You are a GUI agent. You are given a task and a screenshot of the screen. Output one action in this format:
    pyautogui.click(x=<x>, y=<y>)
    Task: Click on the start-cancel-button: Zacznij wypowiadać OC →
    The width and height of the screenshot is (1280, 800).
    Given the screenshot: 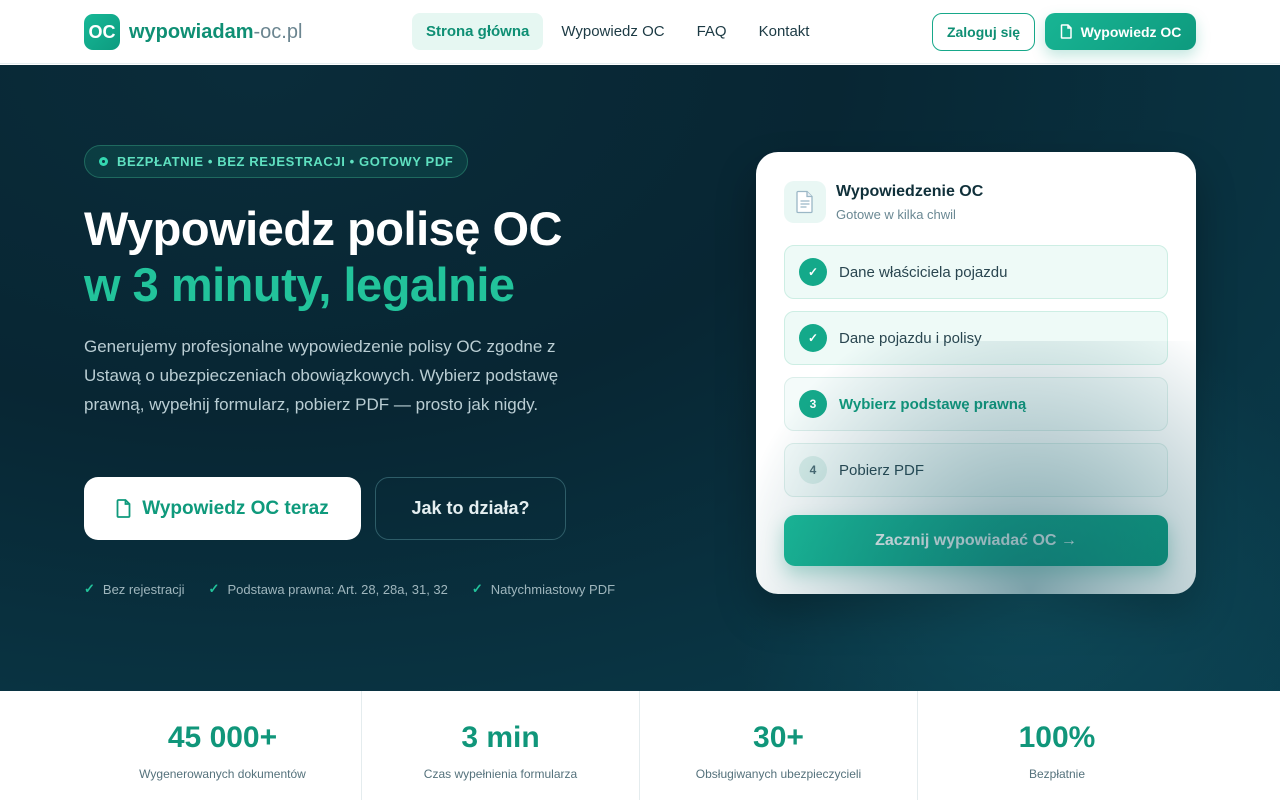 What is the action you would take?
    pyautogui.click(x=976, y=540)
    